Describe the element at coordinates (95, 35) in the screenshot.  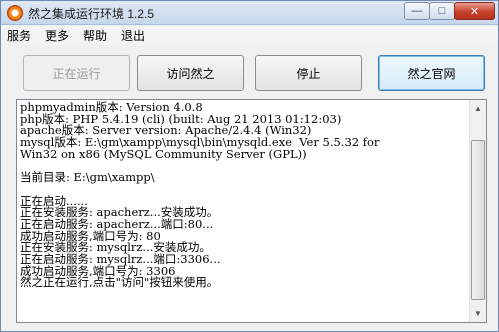
I see `menu-item-help: 帮助` at that location.